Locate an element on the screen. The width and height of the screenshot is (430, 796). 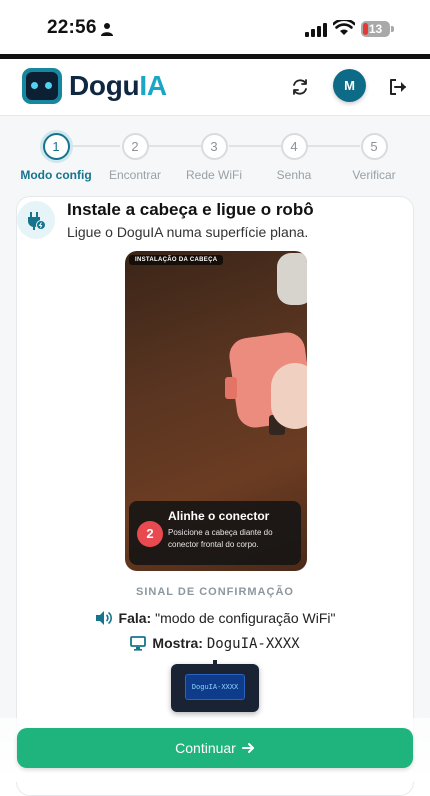
continue-button: Continuar is located at coordinates (215, 748).